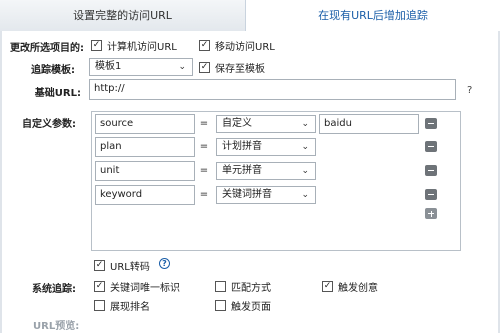  What do you see at coordinates (237, 123) in the screenshot?
I see `param-type-value: 自定义` at bounding box center [237, 123].